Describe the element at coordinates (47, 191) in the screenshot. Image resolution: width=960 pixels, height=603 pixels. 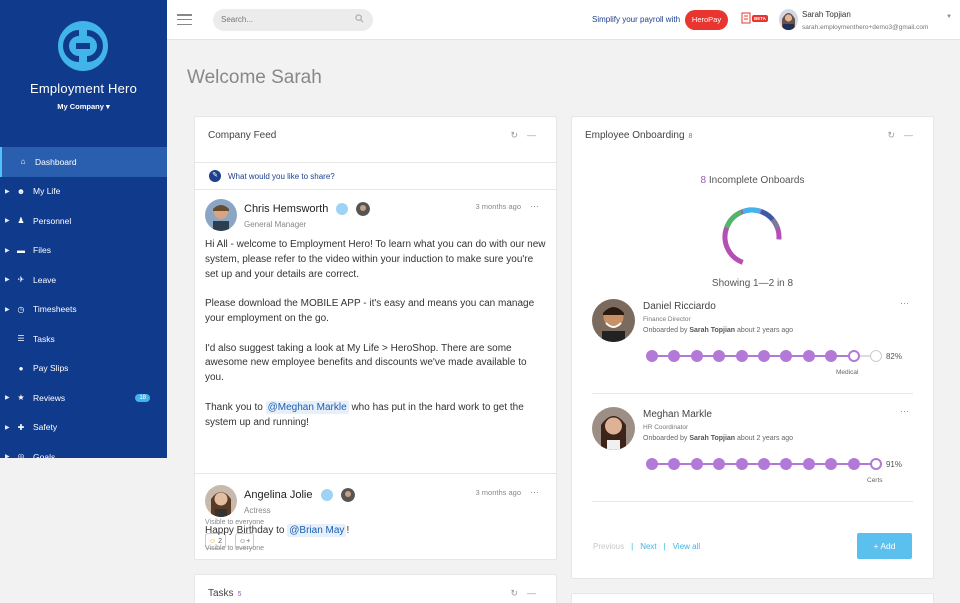
I see `sidebar-item-label: My Life` at that location.